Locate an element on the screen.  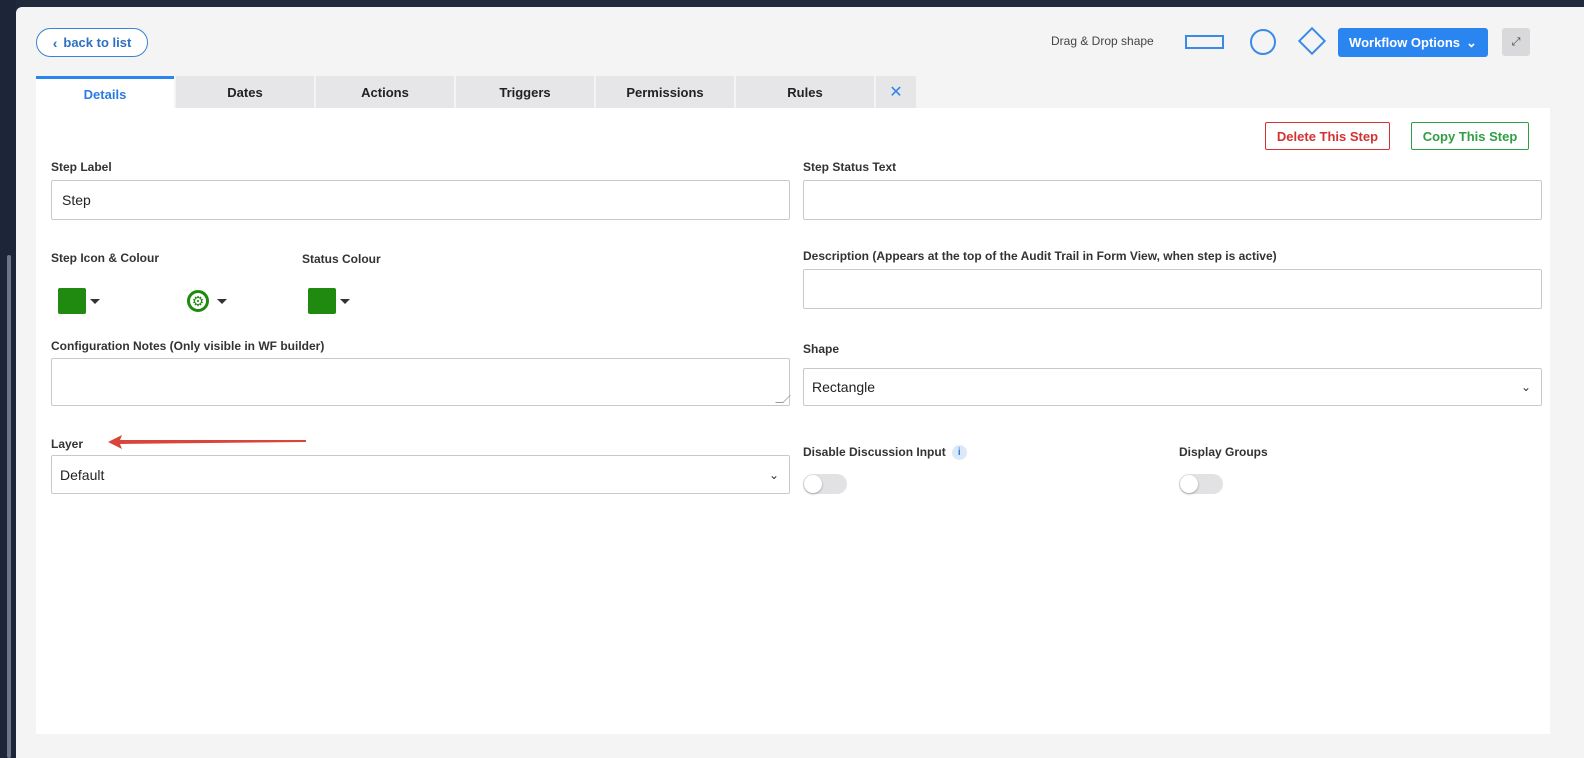
workflow-options-label: Workflow Options is located at coordinates (1405, 42).